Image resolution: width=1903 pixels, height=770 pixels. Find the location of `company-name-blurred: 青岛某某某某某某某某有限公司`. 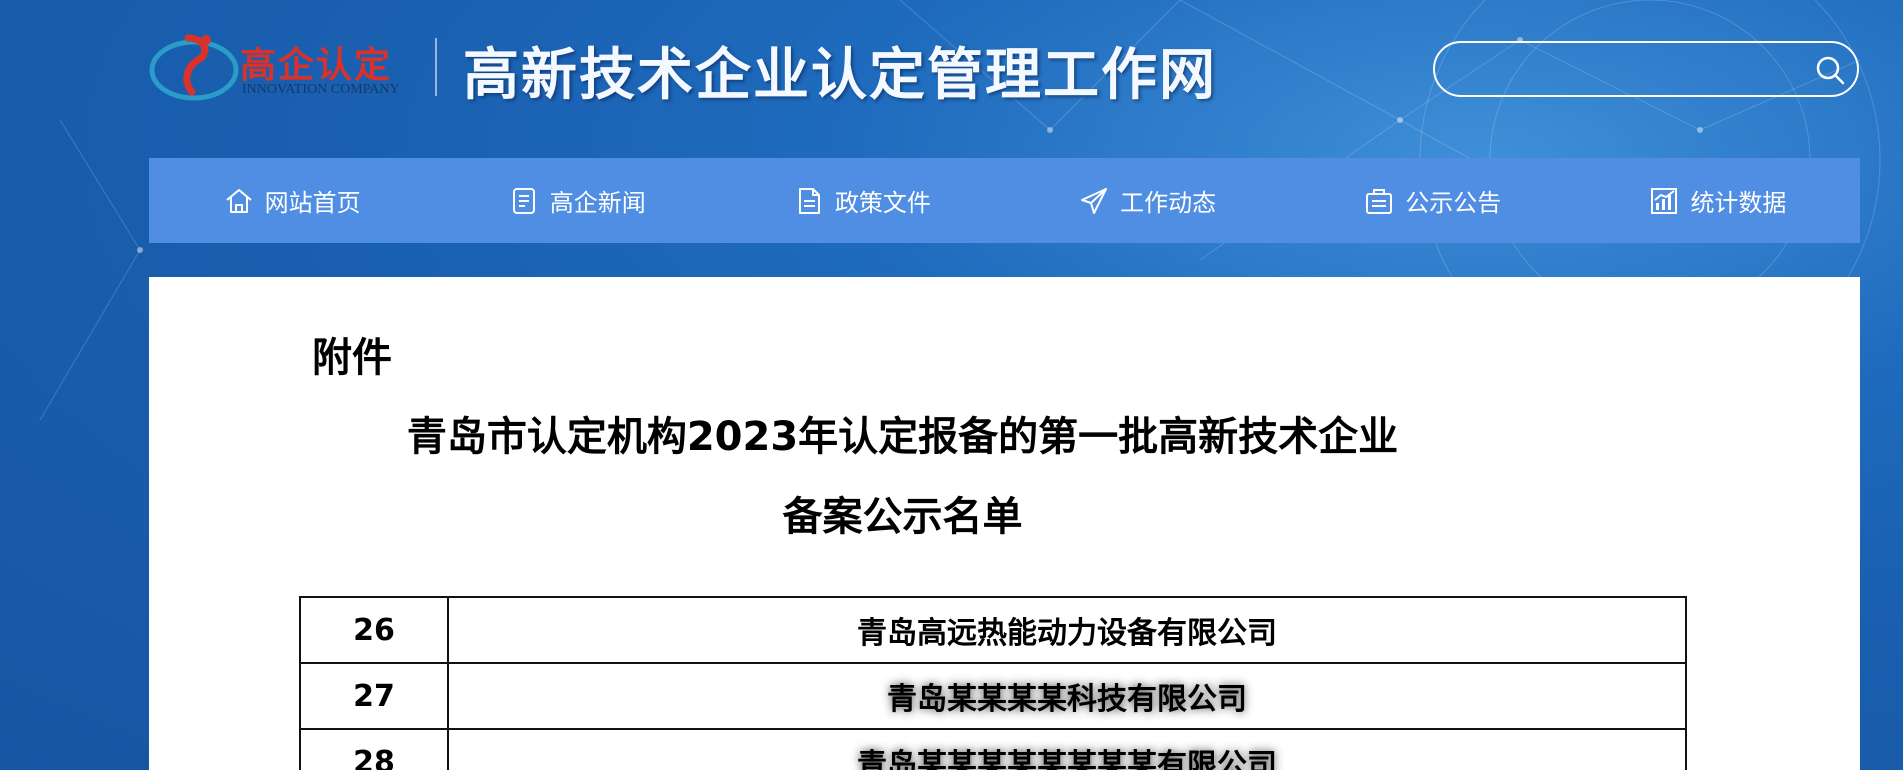

company-name-blurred: 青岛某某某某某某某某有限公司 is located at coordinates (1067, 749).